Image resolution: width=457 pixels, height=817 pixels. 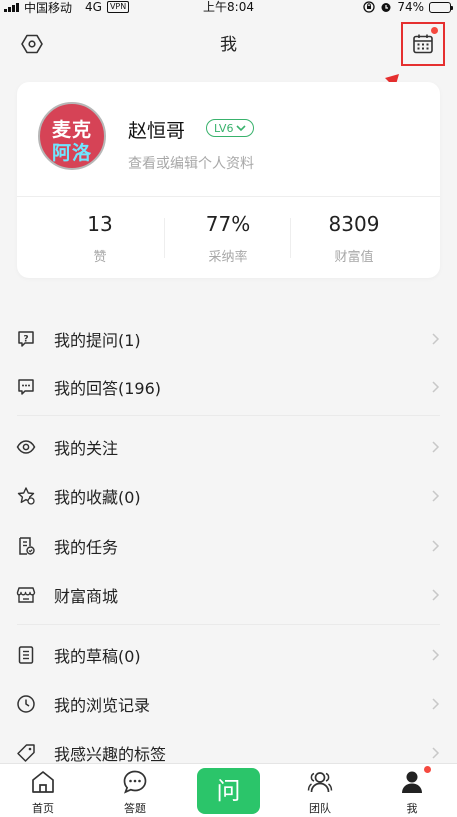 I want to click on tab-me: 我, so click(x=412, y=790).